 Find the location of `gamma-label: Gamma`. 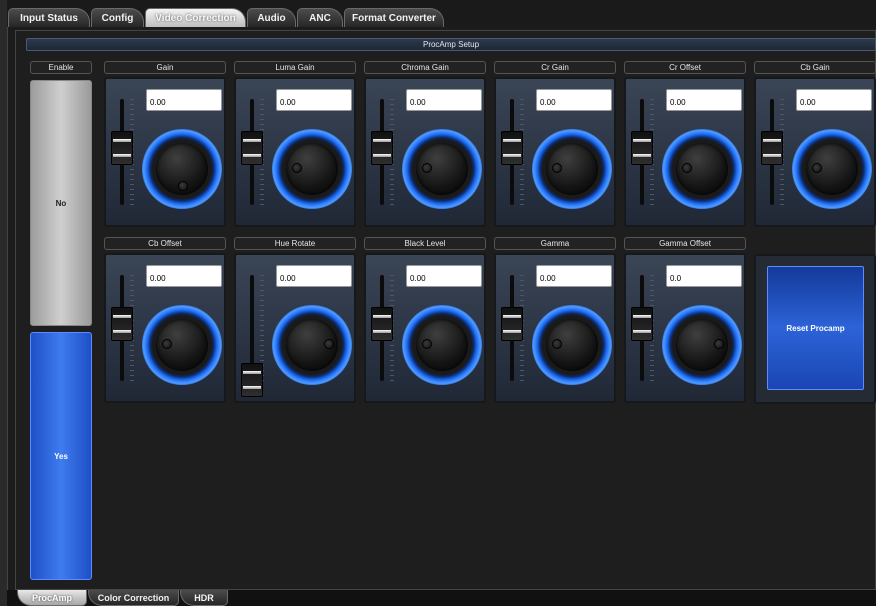

gamma-label: Gamma is located at coordinates (555, 243).